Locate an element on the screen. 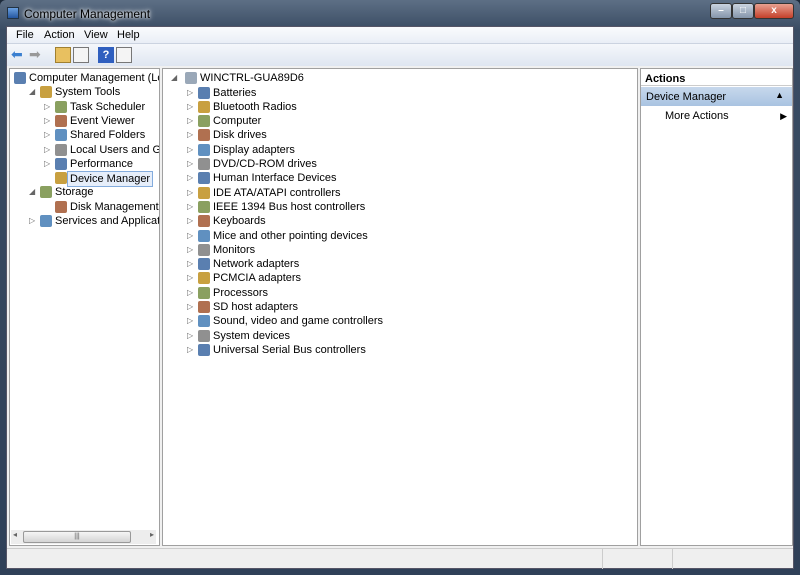 Image resolution: width=800 pixels, height=575 pixels. scroll-thumb: ||| is located at coordinates (77, 537).